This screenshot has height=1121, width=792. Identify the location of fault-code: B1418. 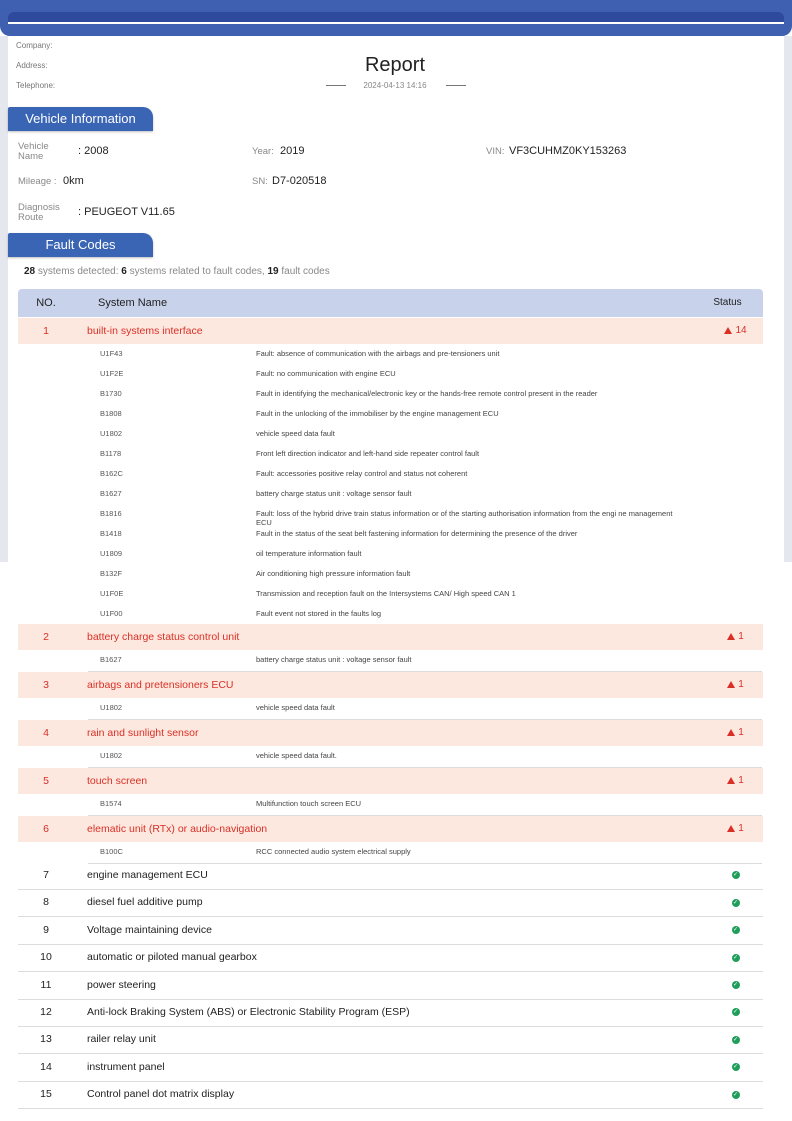
(111, 533).